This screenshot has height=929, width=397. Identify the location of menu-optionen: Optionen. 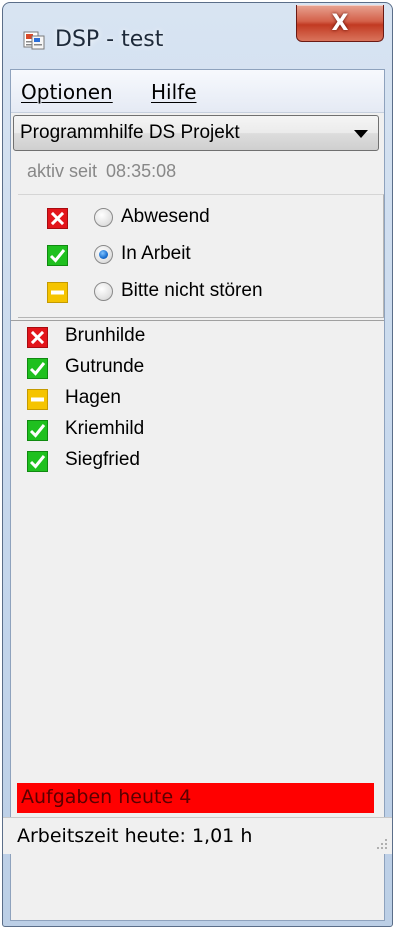
(67, 92).